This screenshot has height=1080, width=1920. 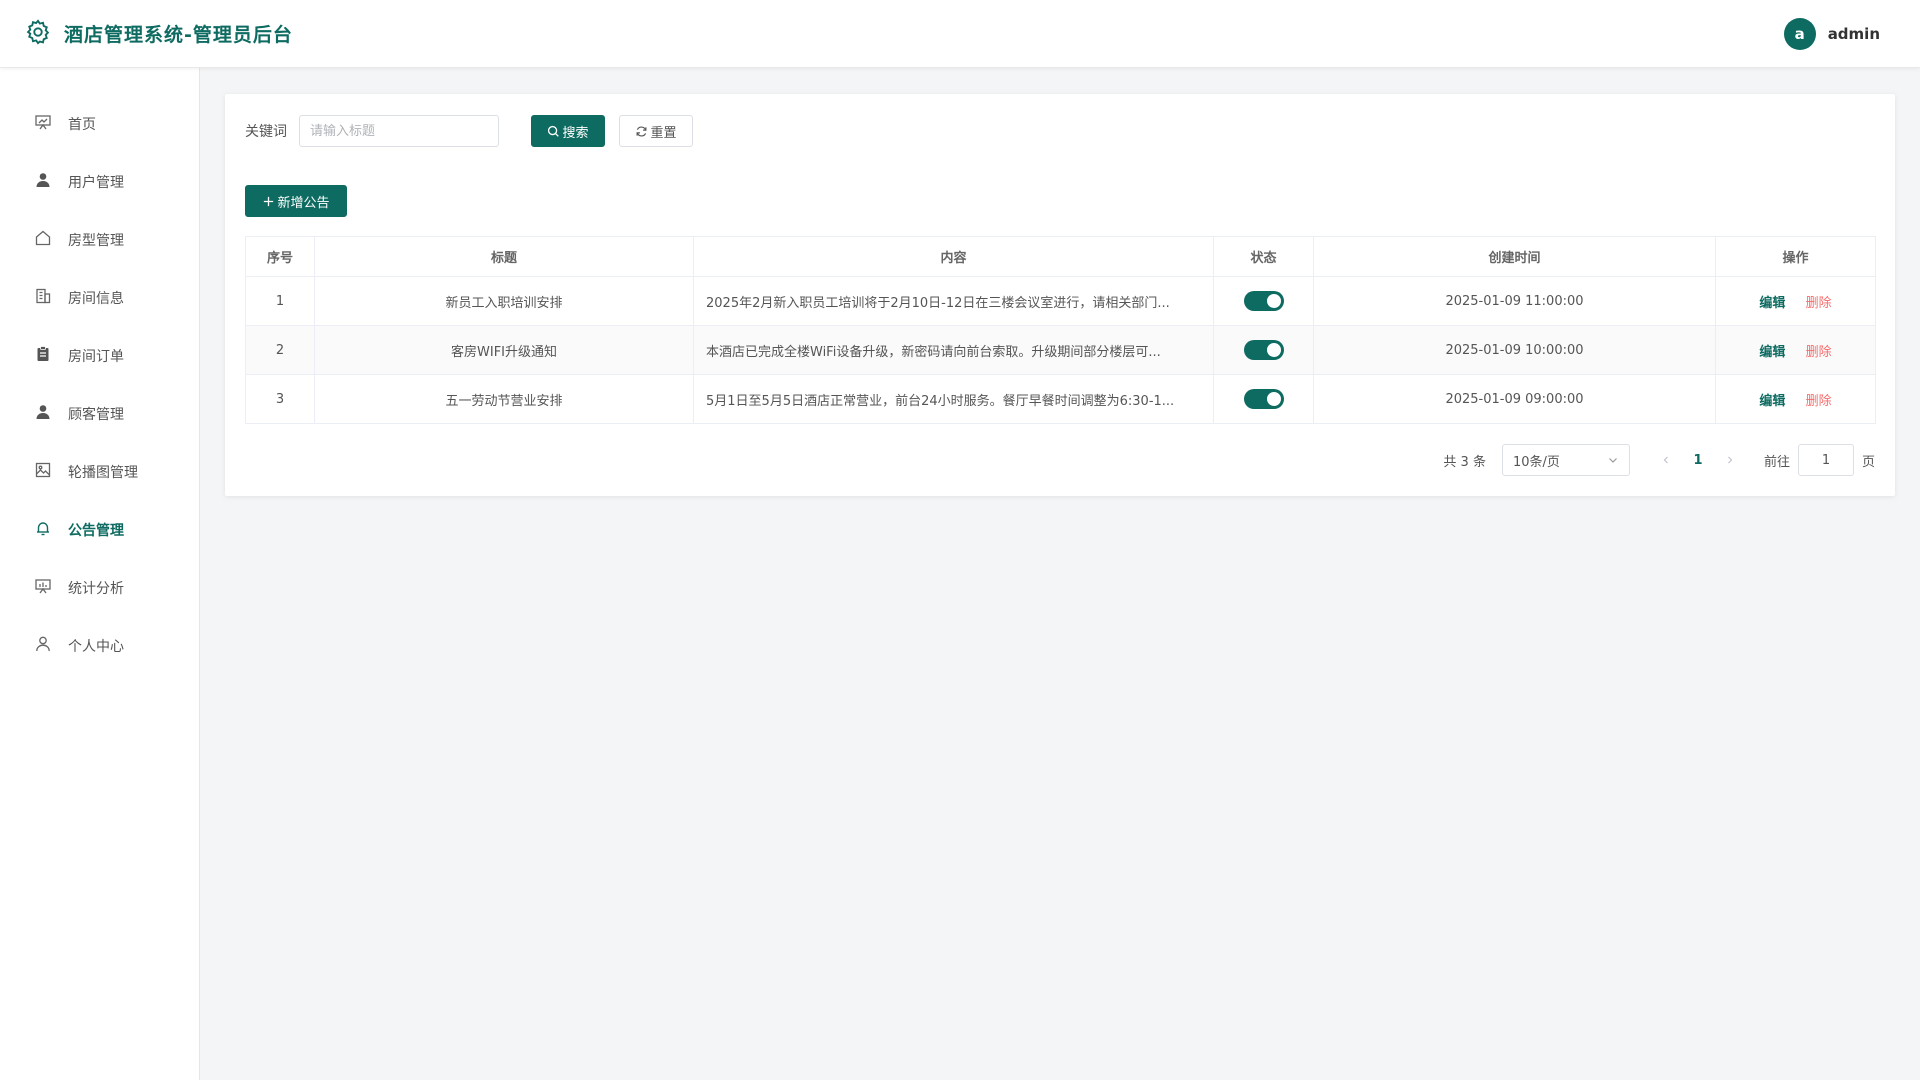 I want to click on column-header: 内容, so click(x=953, y=256).